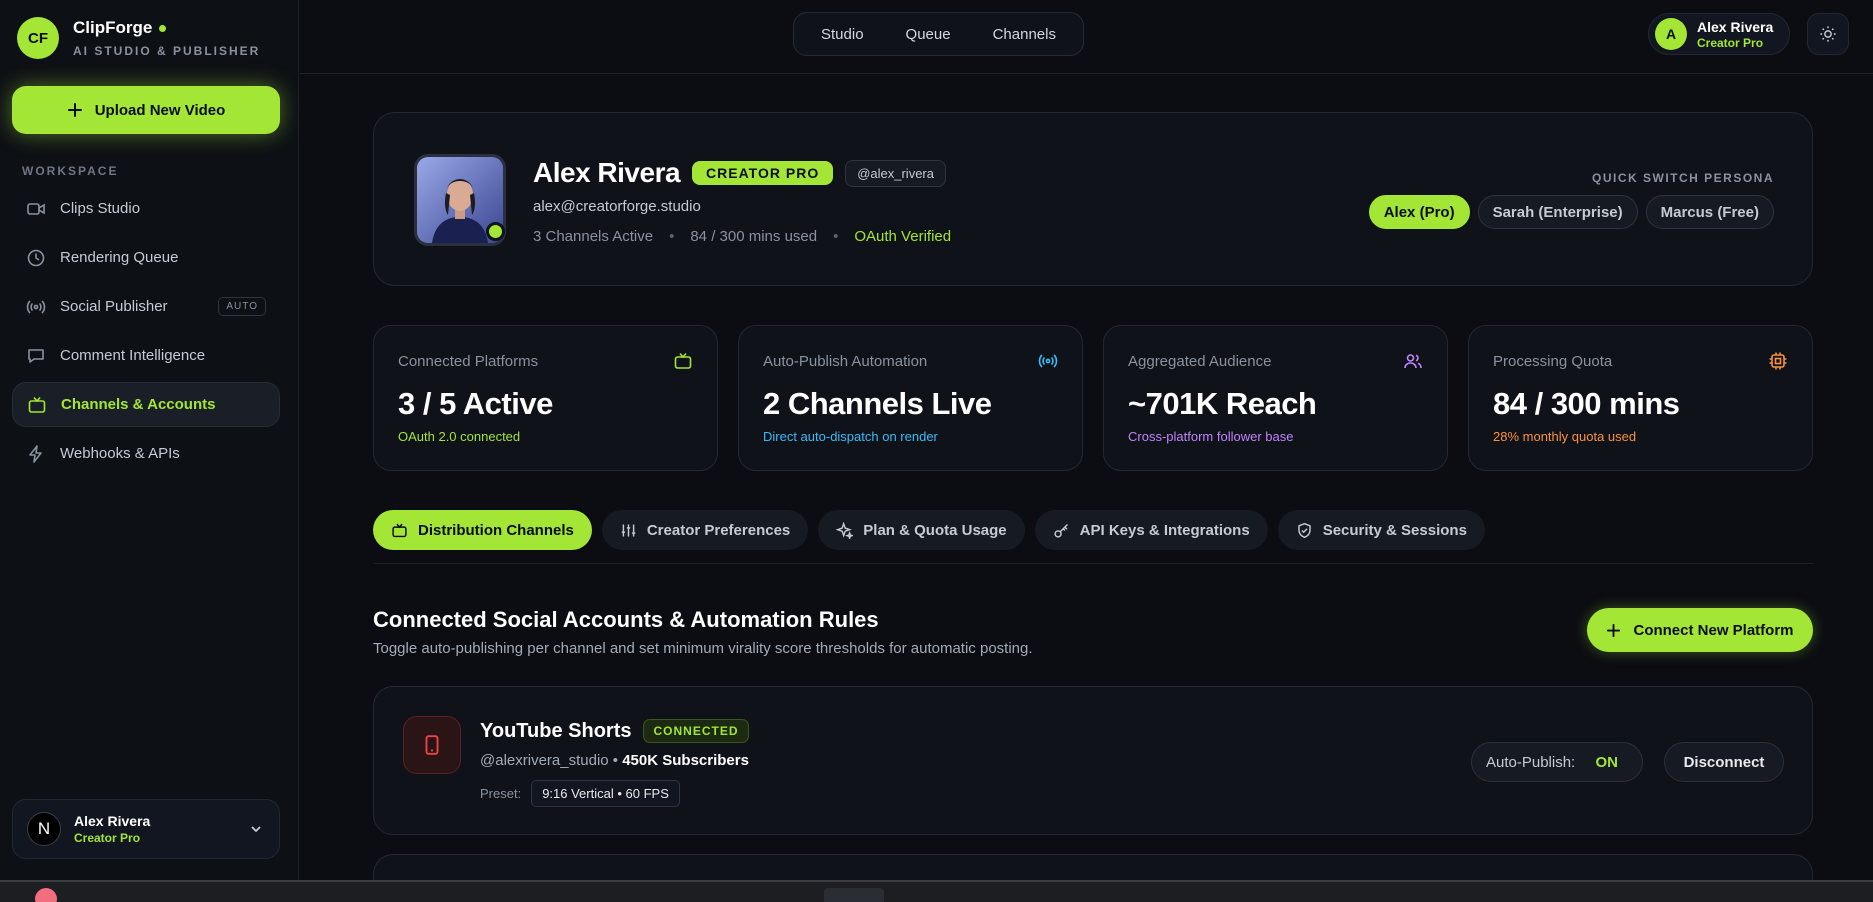 Image resolution: width=1873 pixels, height=902 pixels. What do you see at coordinates (119, 257) in the screenshot?
I see `sidebar-item-label: Rendering Queue` at bounding box center [119, 257].